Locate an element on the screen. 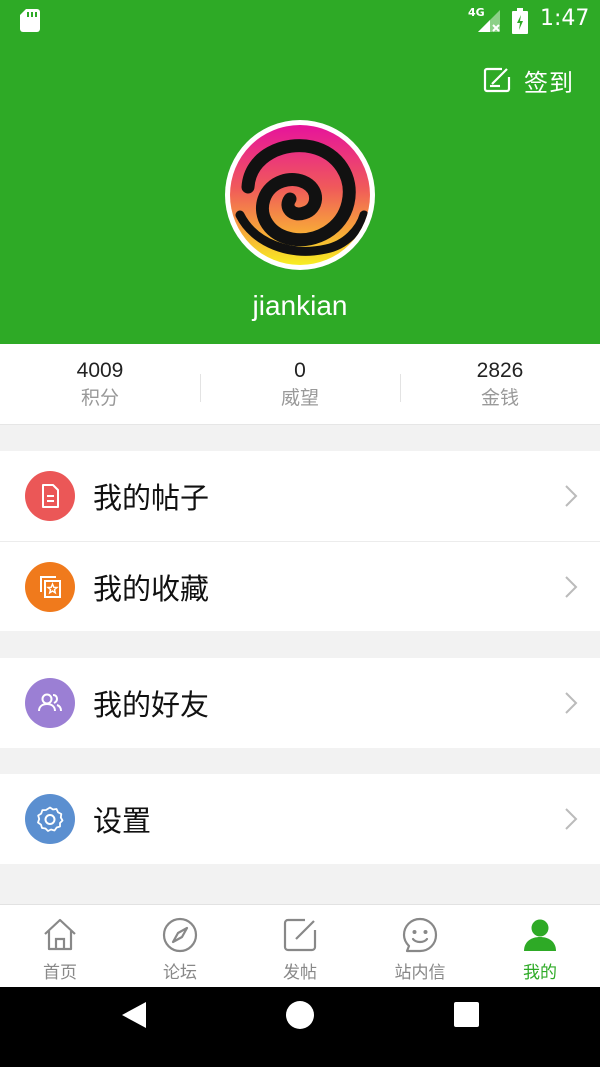 This screenshot has height=1067, width=600. menu-item-settings: 设置 is located at coordinates (300, 819).